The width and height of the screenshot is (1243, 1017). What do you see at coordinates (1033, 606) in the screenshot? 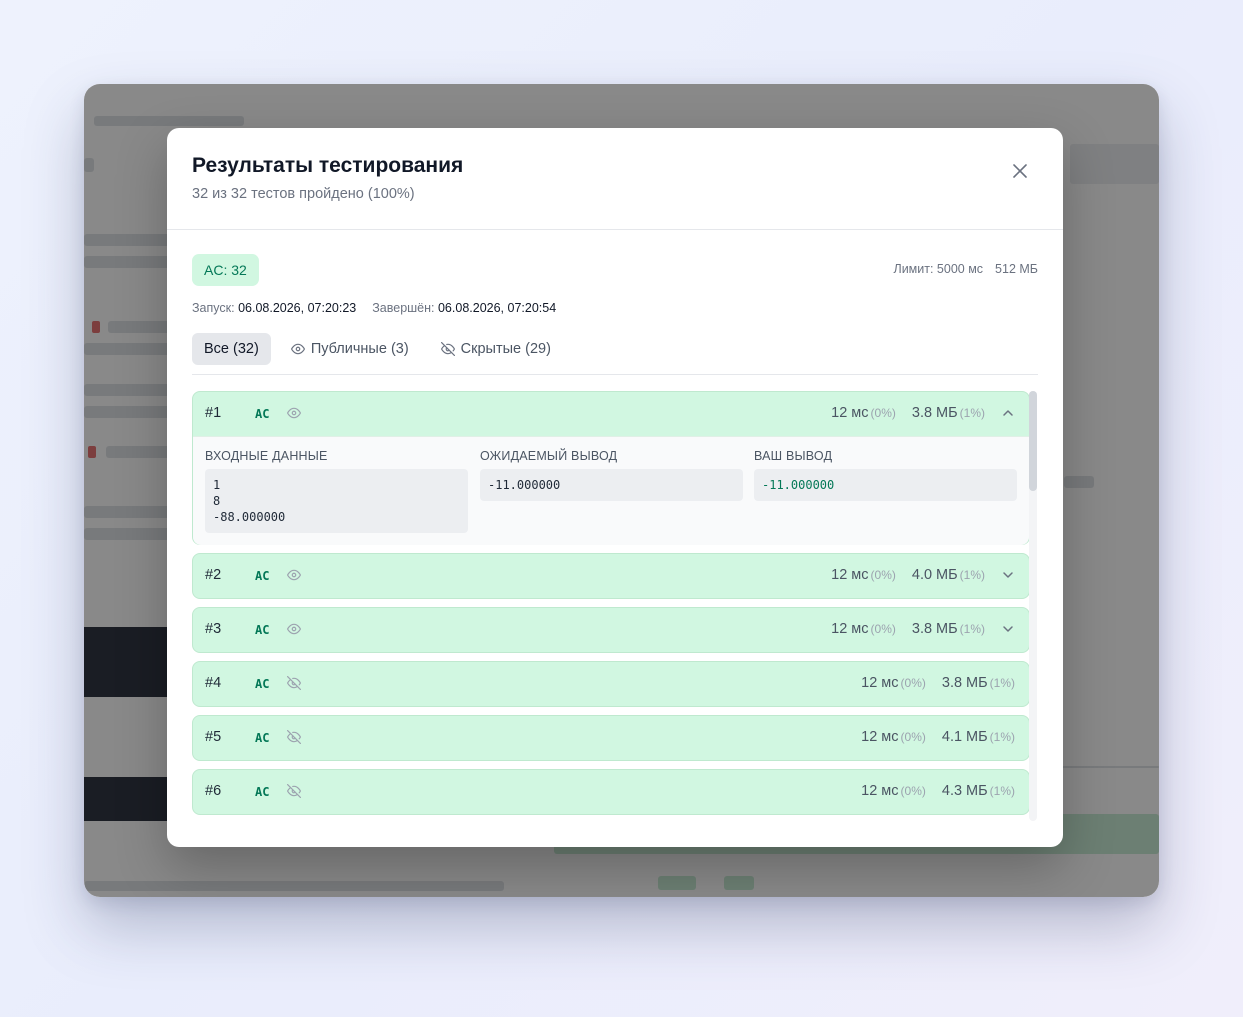
I see `test-list-scrollbar` at bounding box center [1033, 606].